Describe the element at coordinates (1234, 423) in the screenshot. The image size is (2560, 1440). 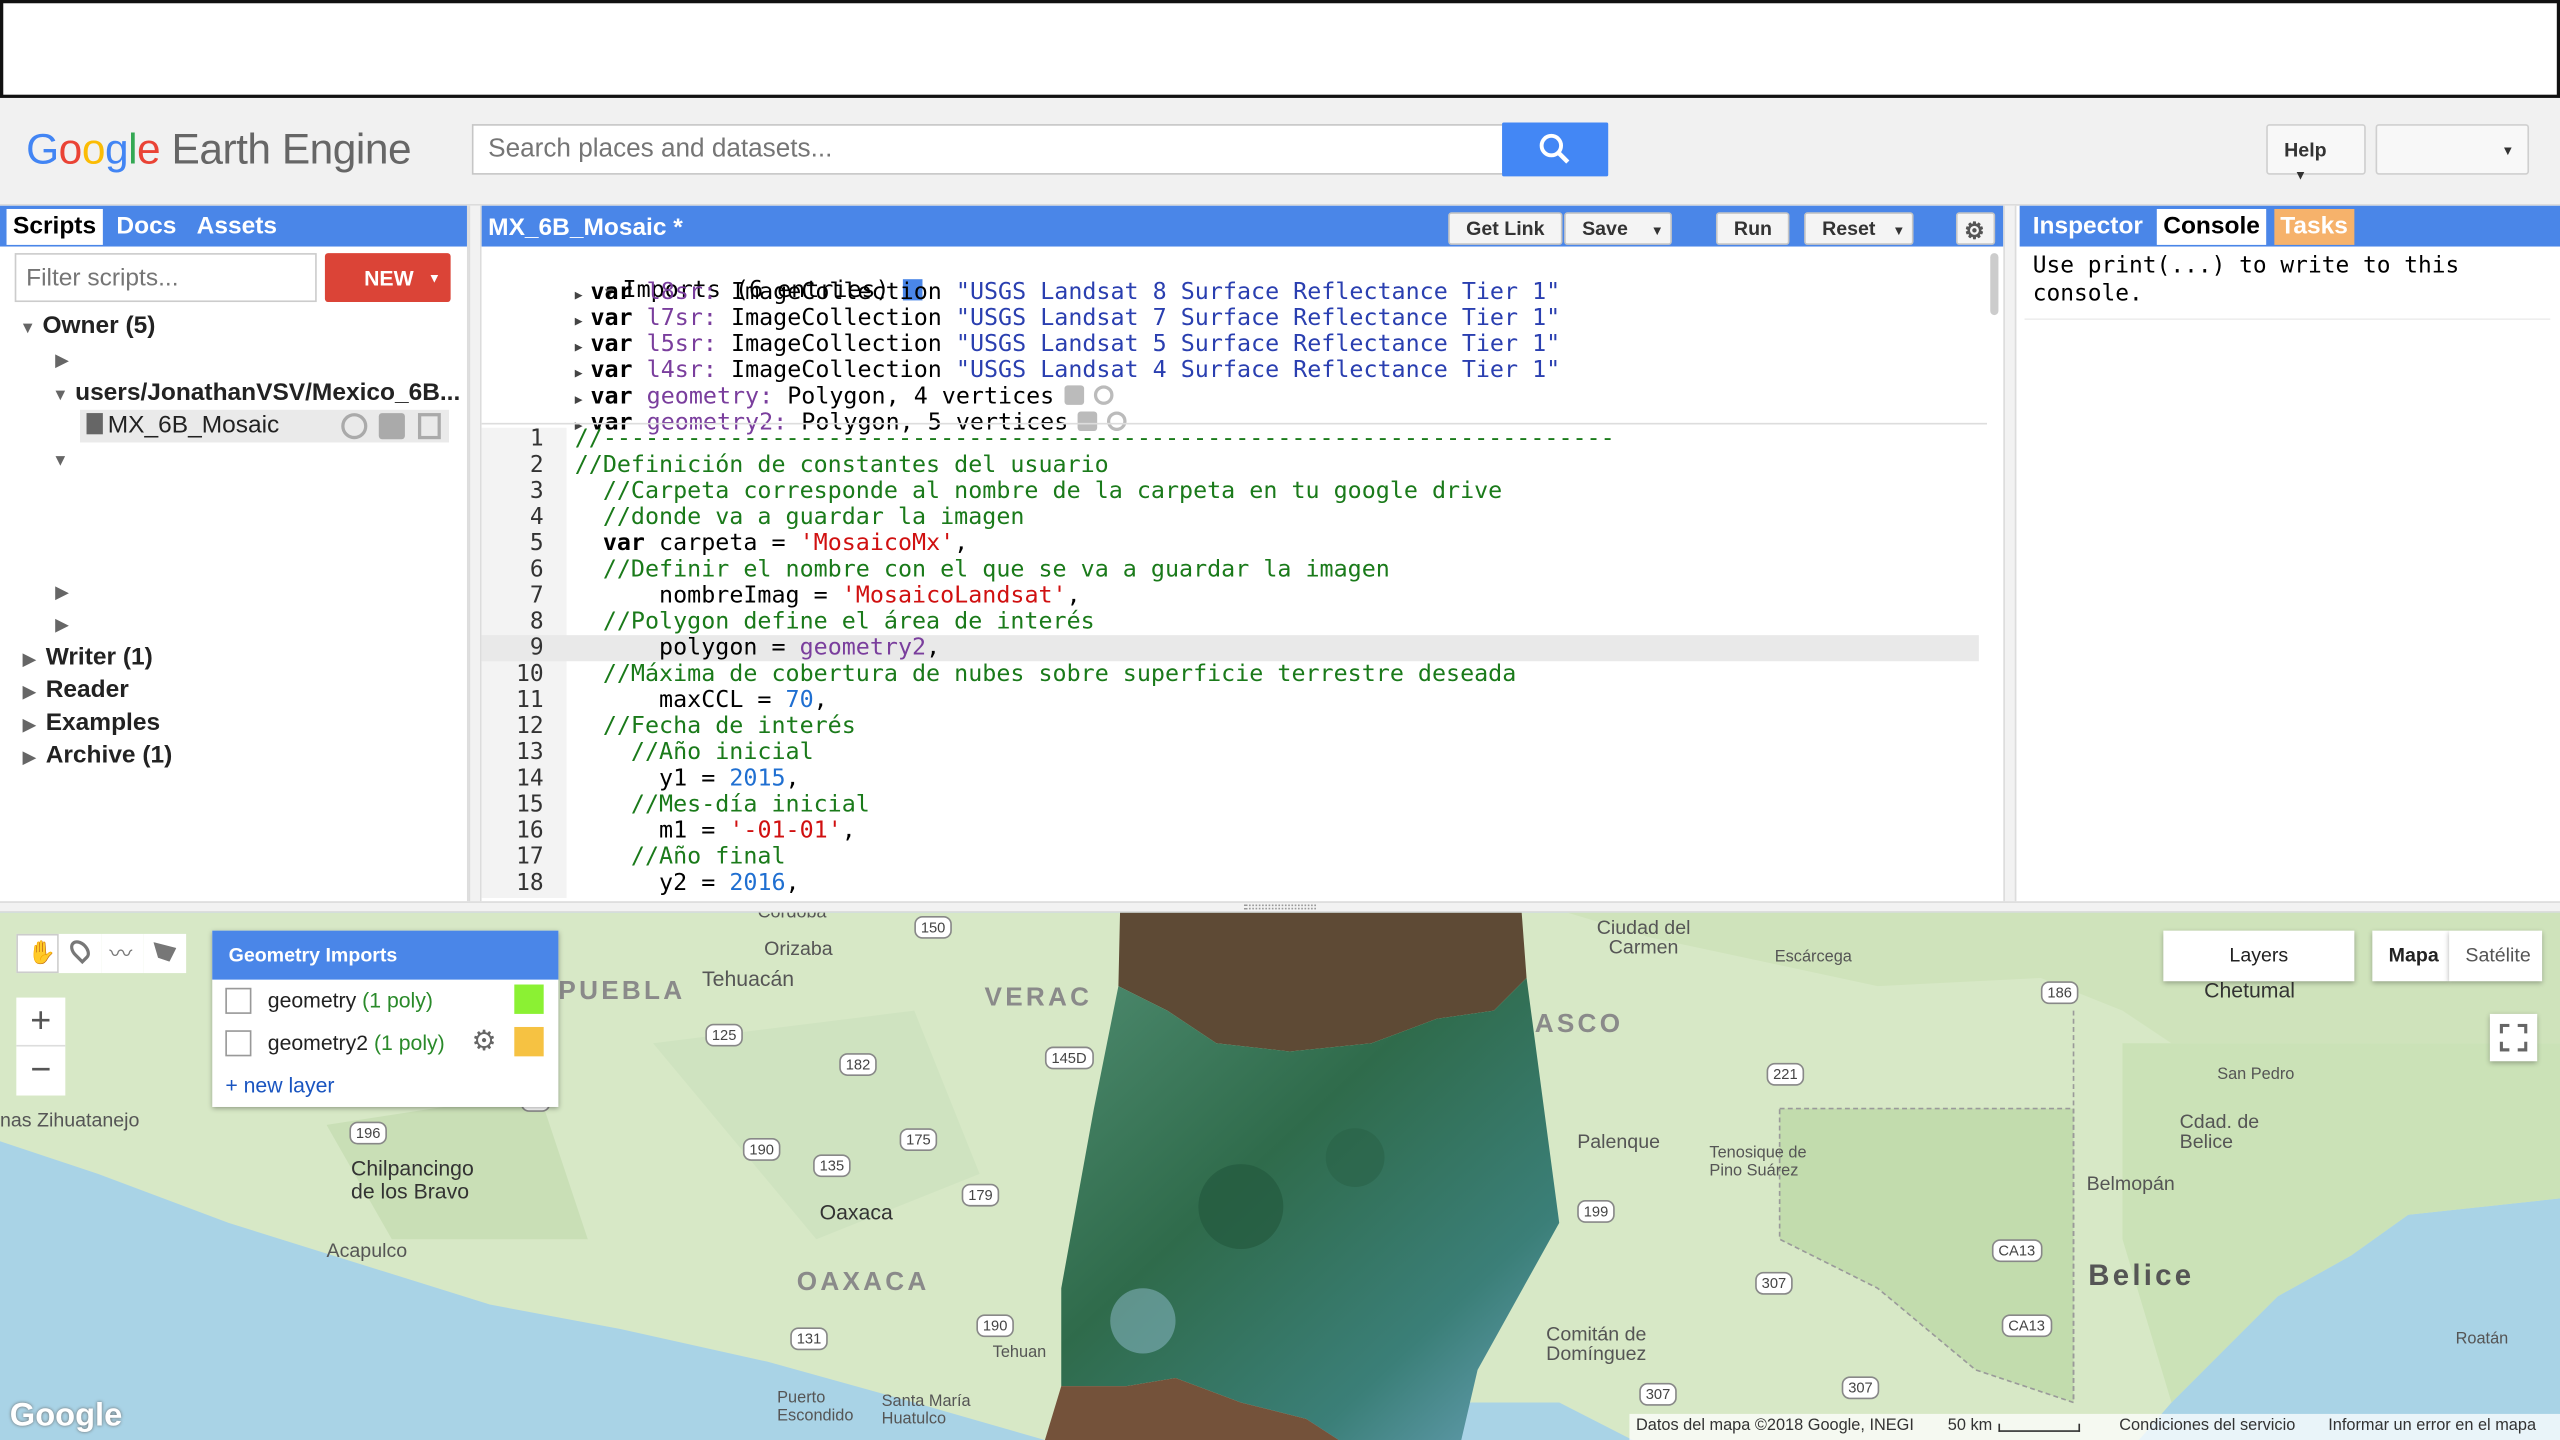
I see `imports-separator` at that location.